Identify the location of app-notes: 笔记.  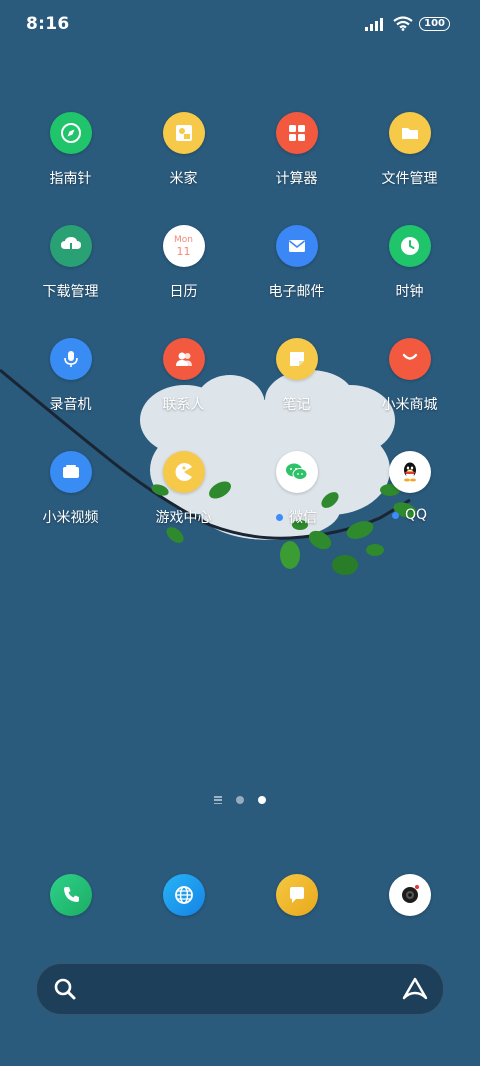
(296, 394).